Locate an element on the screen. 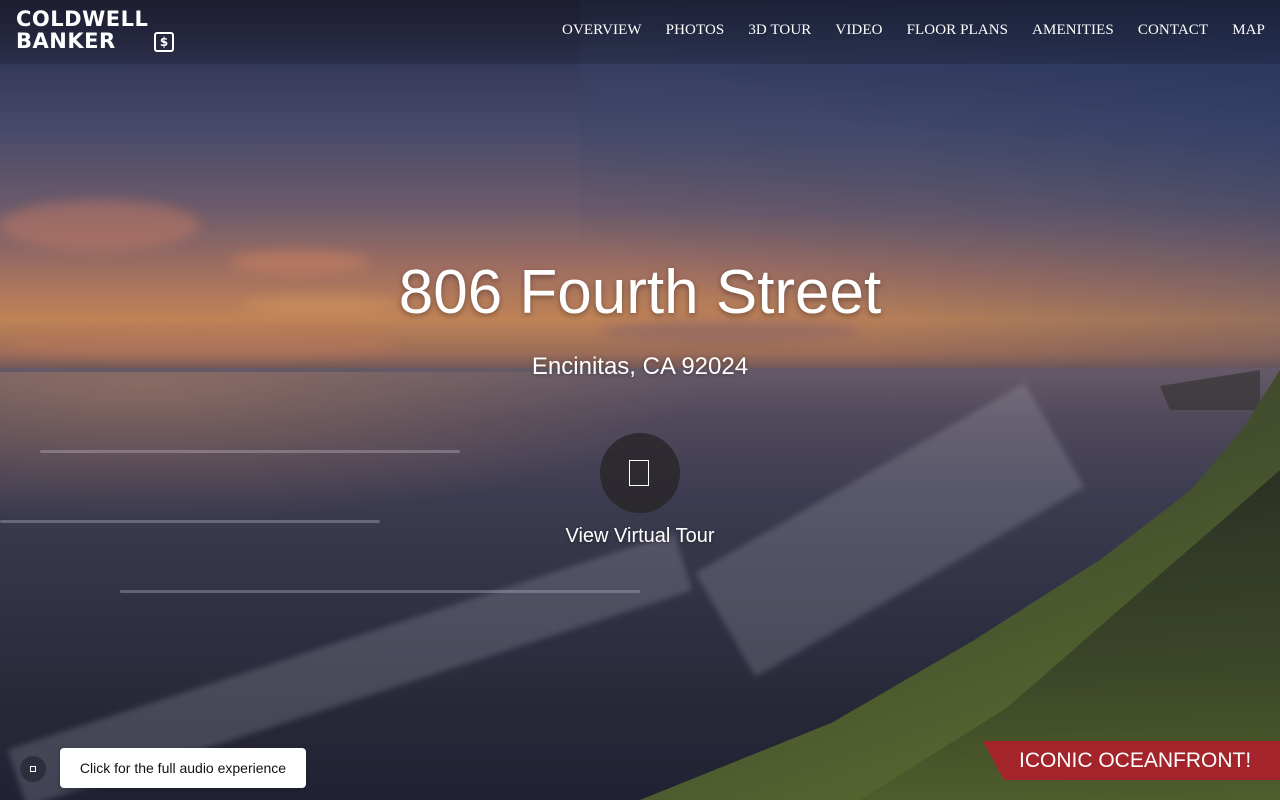  tablet-icon is located at coordinates (639, 473).